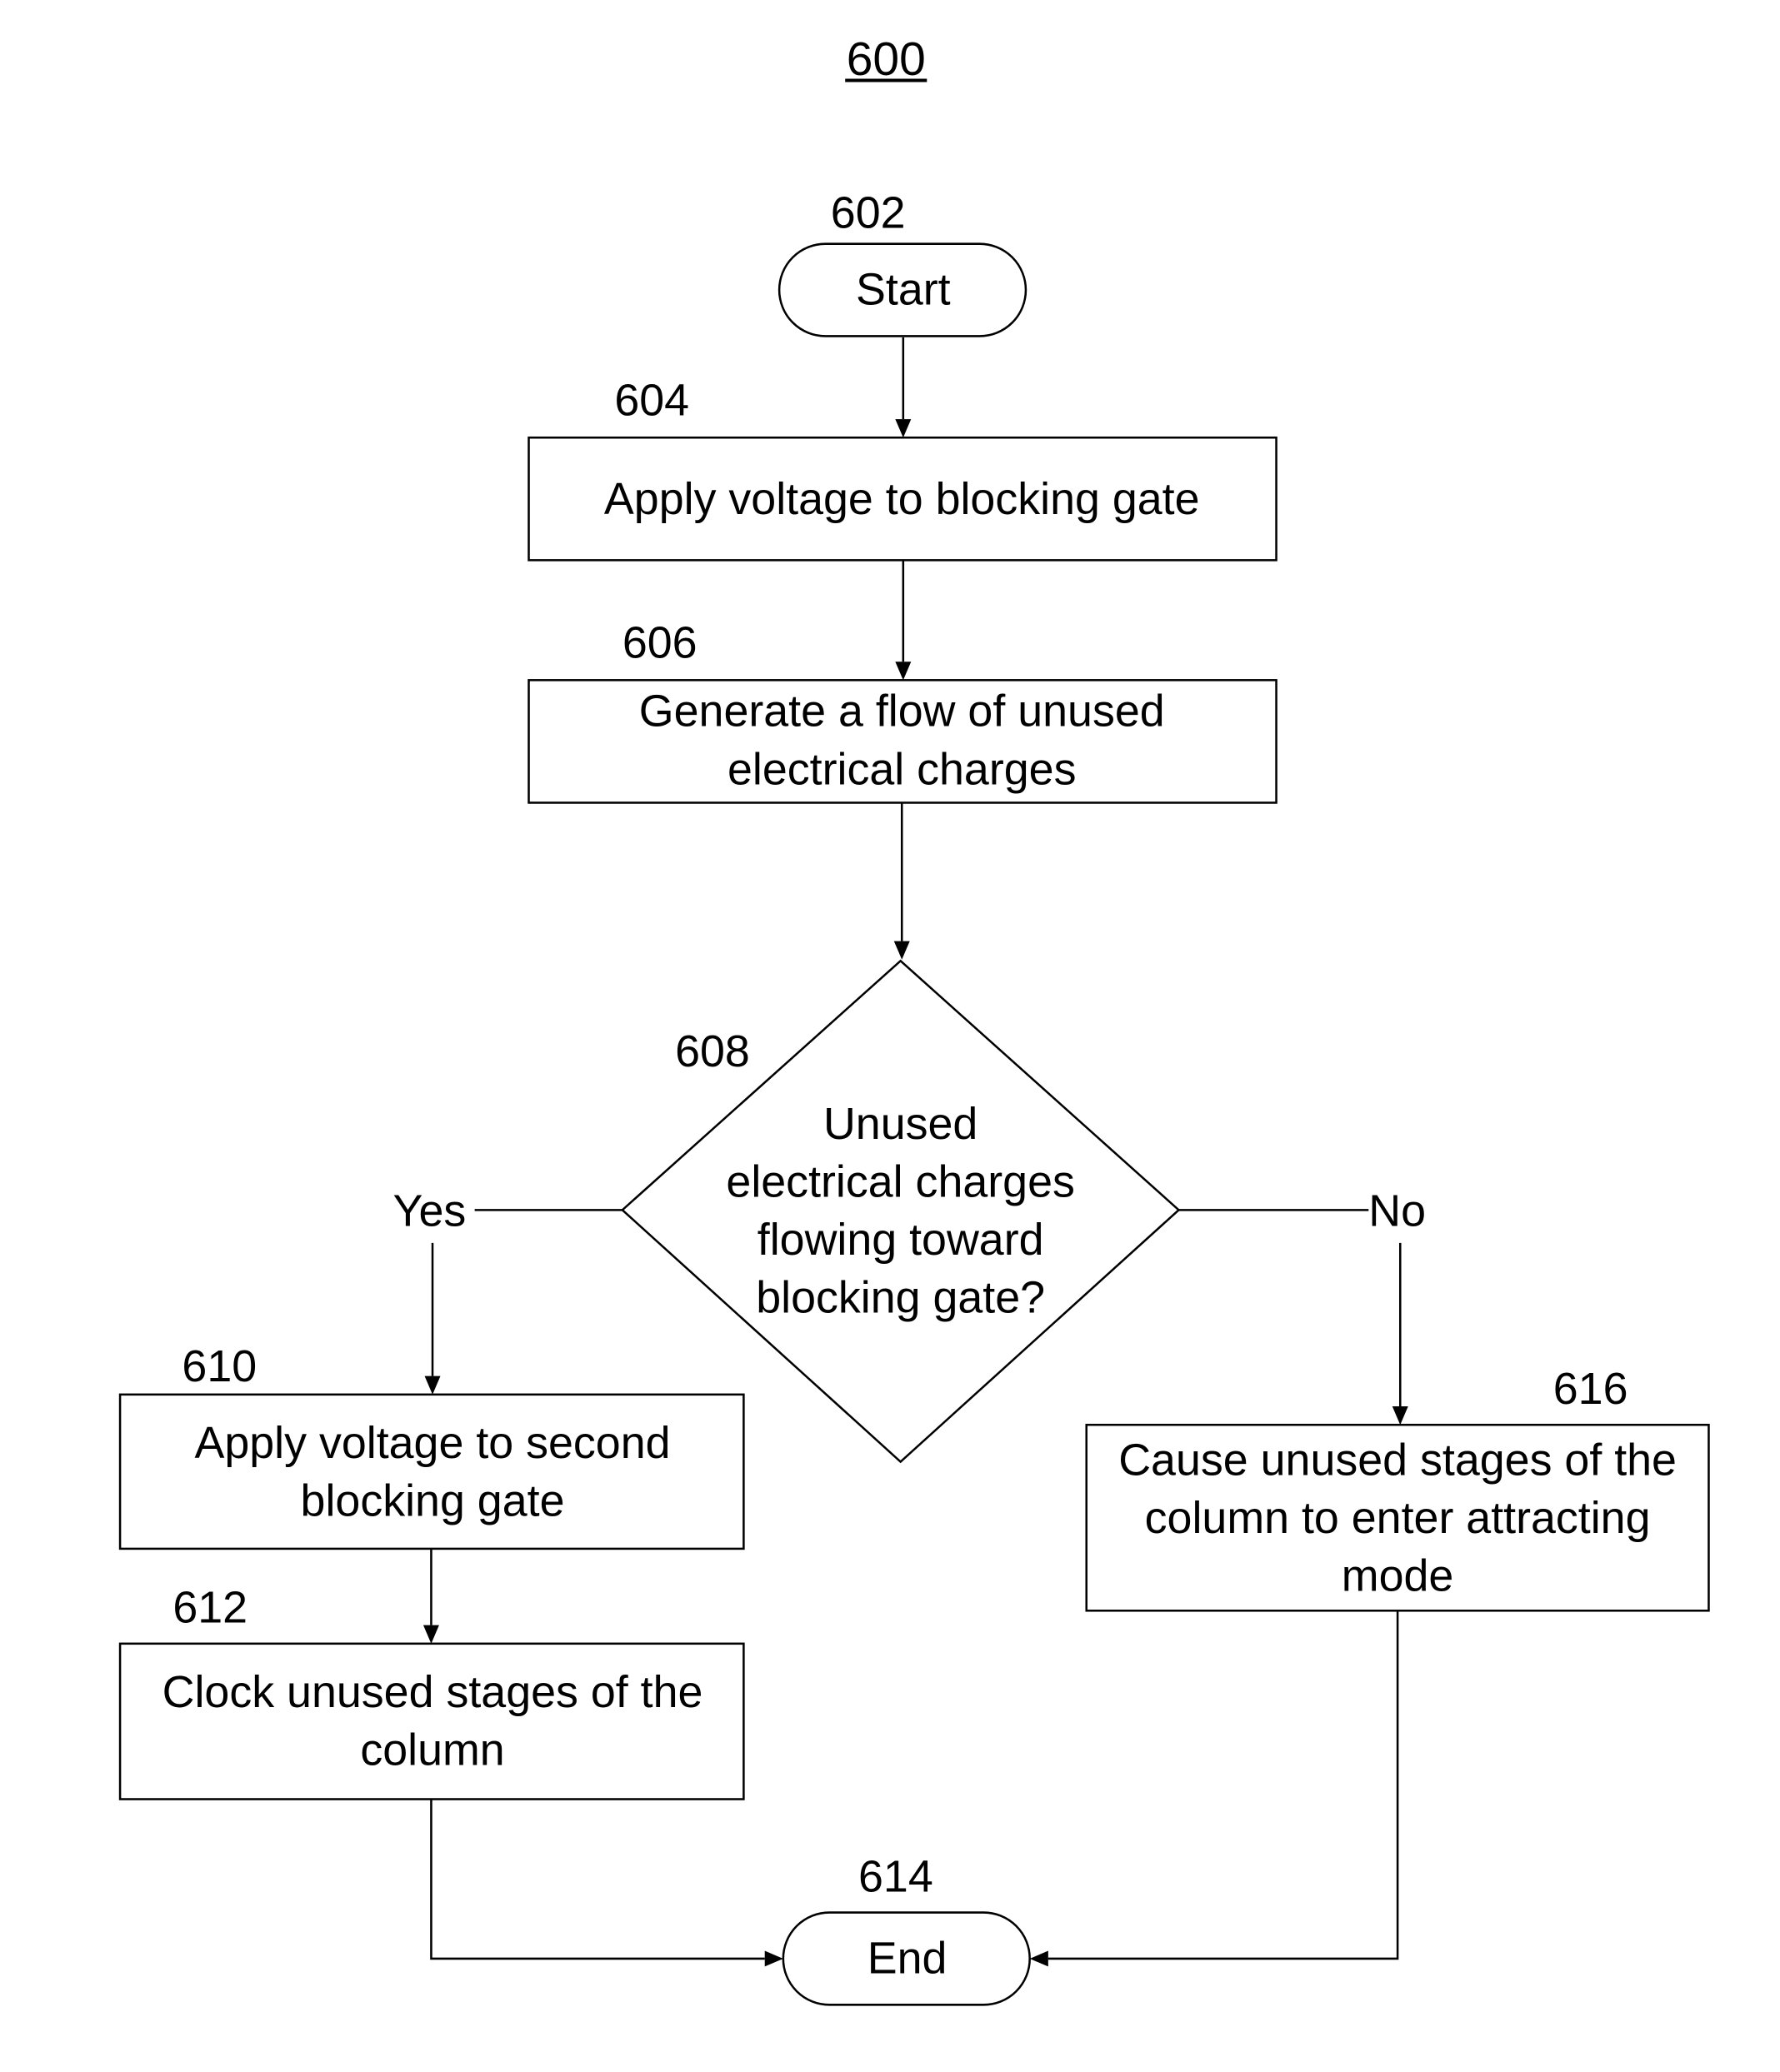  What do you see at coordinates (895, 1876) in the screenshot?
I see `ref-label-614: 614` at bounding box center [895, 1876].